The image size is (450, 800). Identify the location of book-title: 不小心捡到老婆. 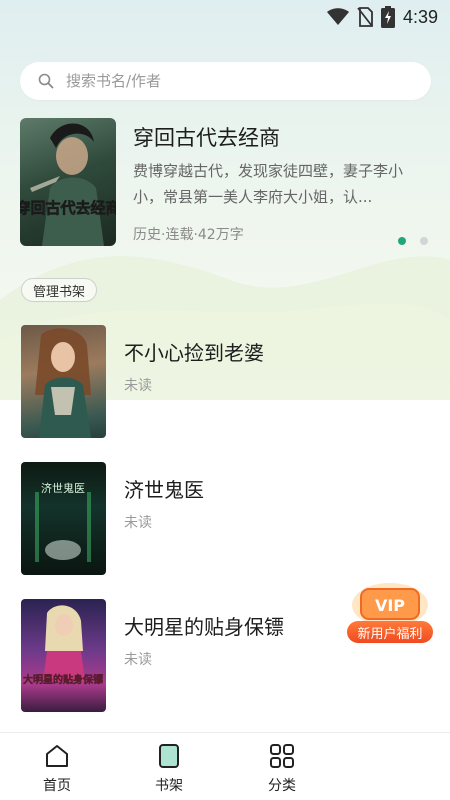
(194, 351).